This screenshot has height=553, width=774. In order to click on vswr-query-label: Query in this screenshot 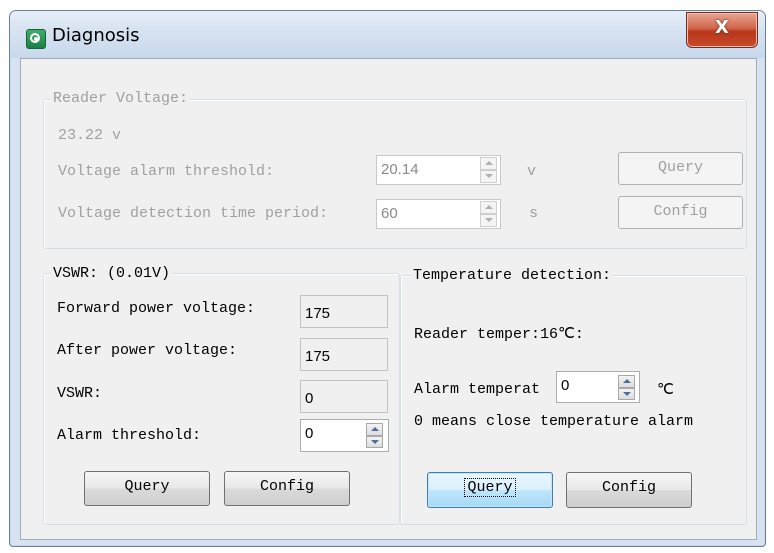, I will do `click(147, 486)`.